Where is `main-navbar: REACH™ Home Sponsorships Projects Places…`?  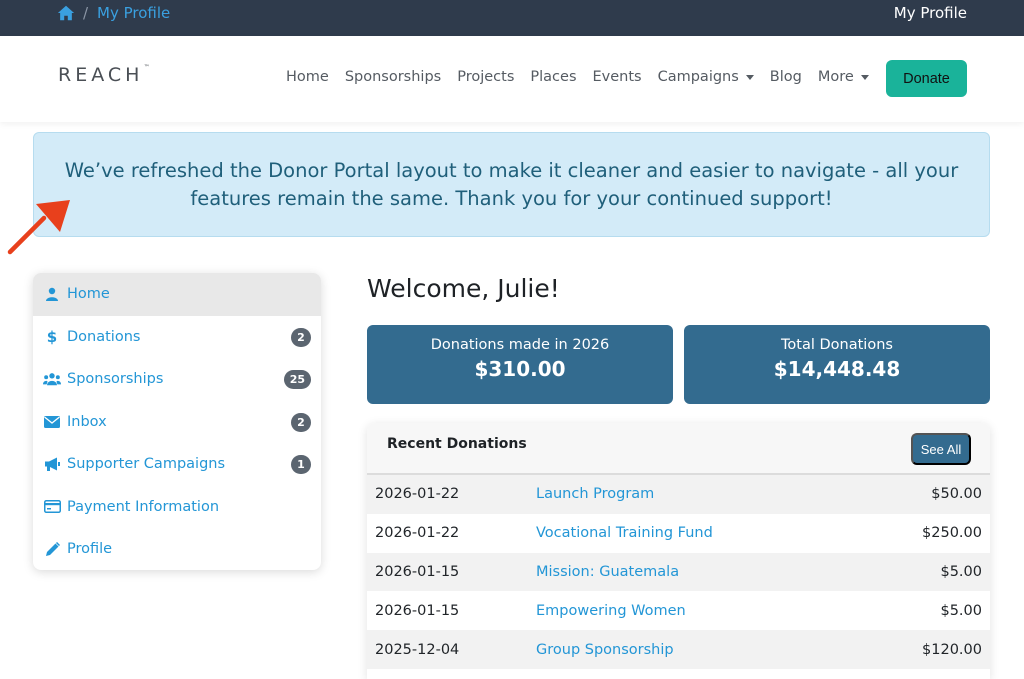 main-navbar: REACH™ Home Sponsorships Projects Places… is located at coordinates (512, 79).